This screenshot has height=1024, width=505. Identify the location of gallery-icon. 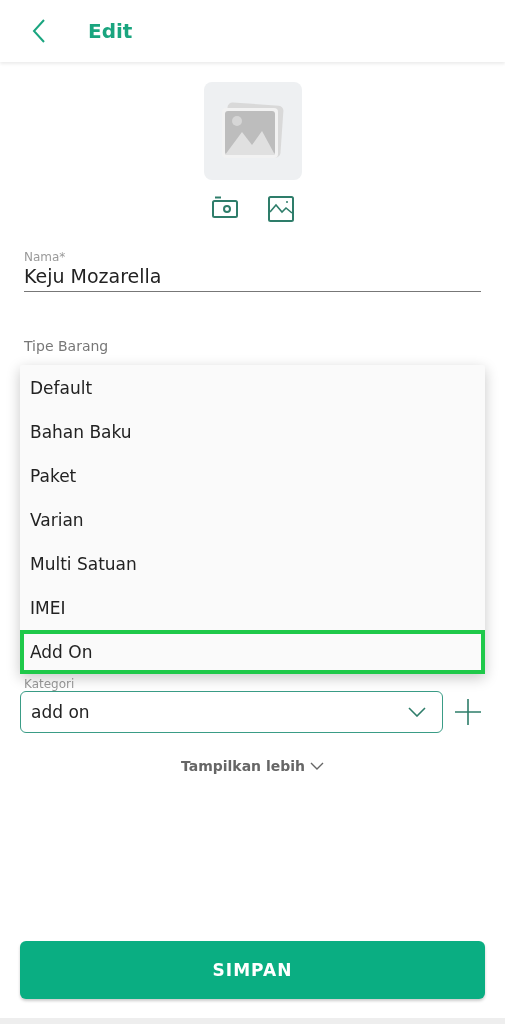
(280, 209).